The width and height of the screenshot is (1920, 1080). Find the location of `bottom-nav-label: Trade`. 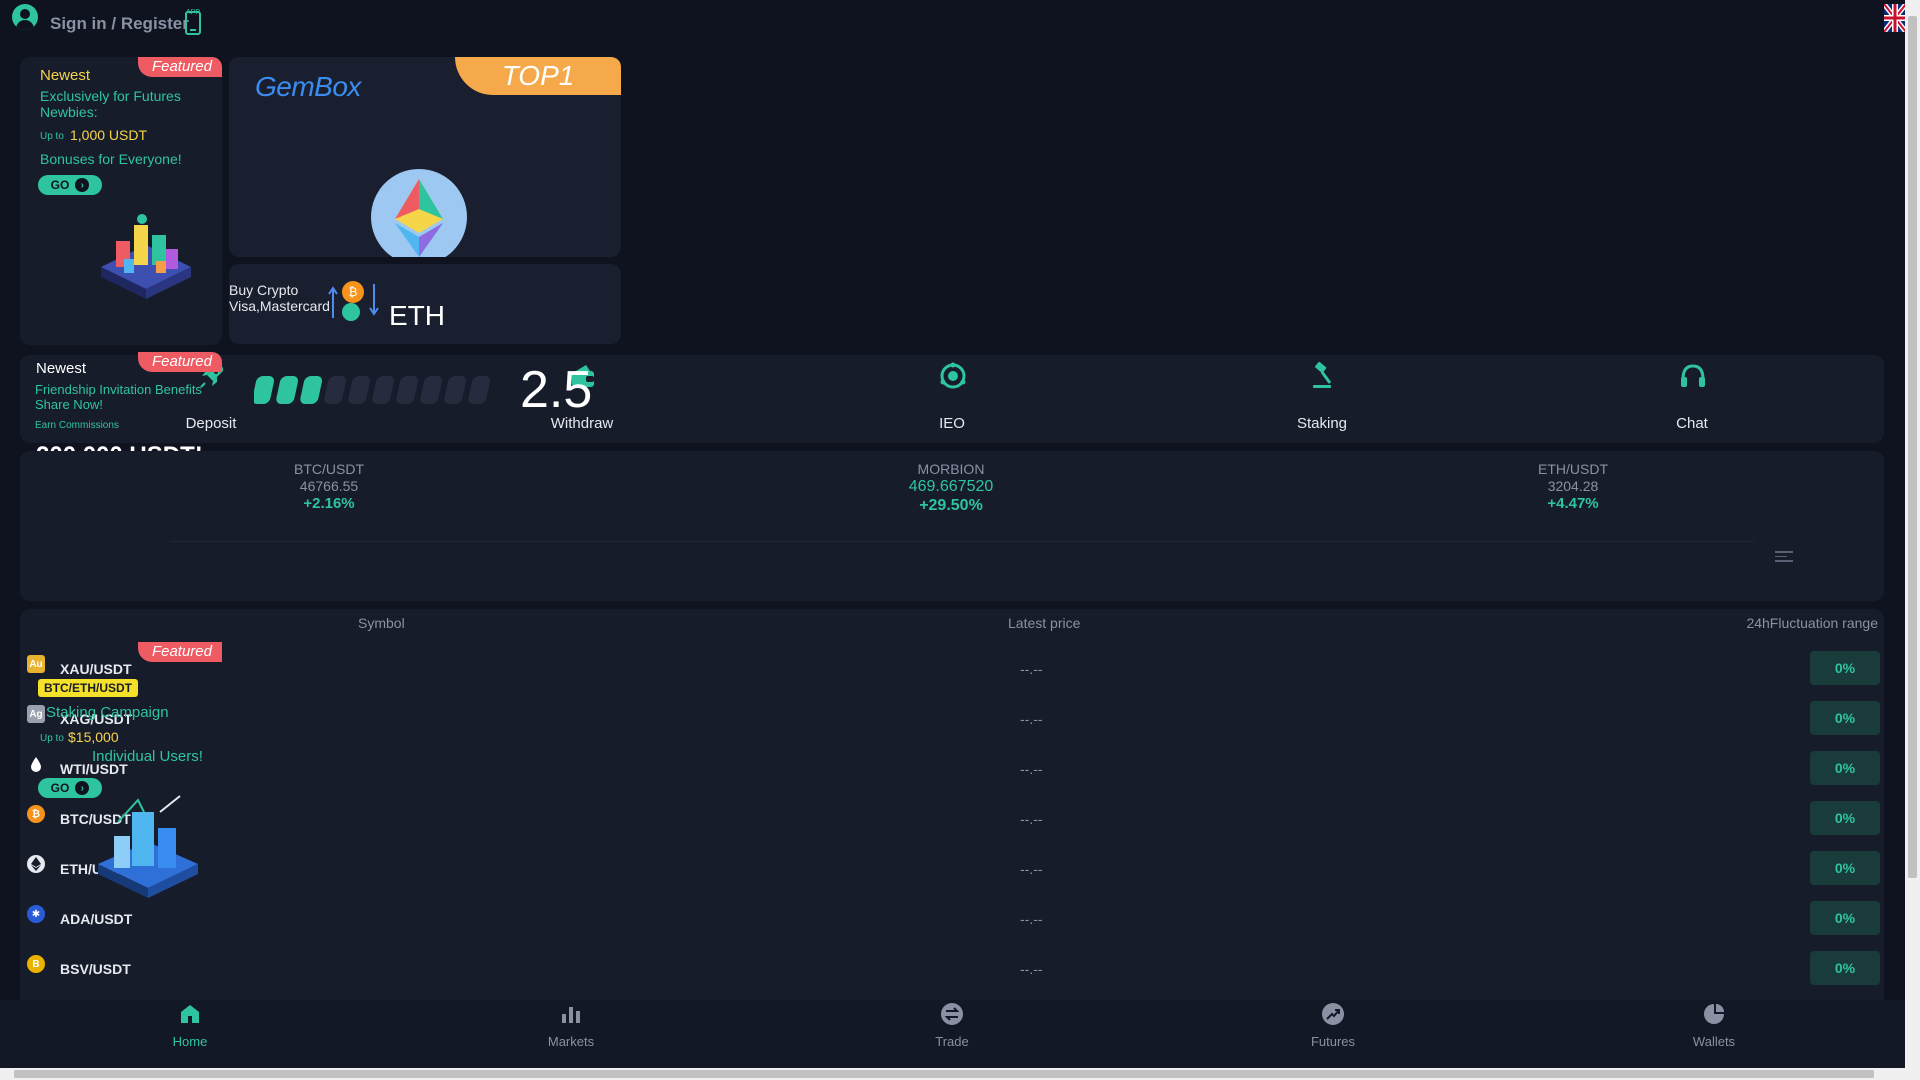

bottom-nav-label: Trade is located at coordinates (952, 1041).